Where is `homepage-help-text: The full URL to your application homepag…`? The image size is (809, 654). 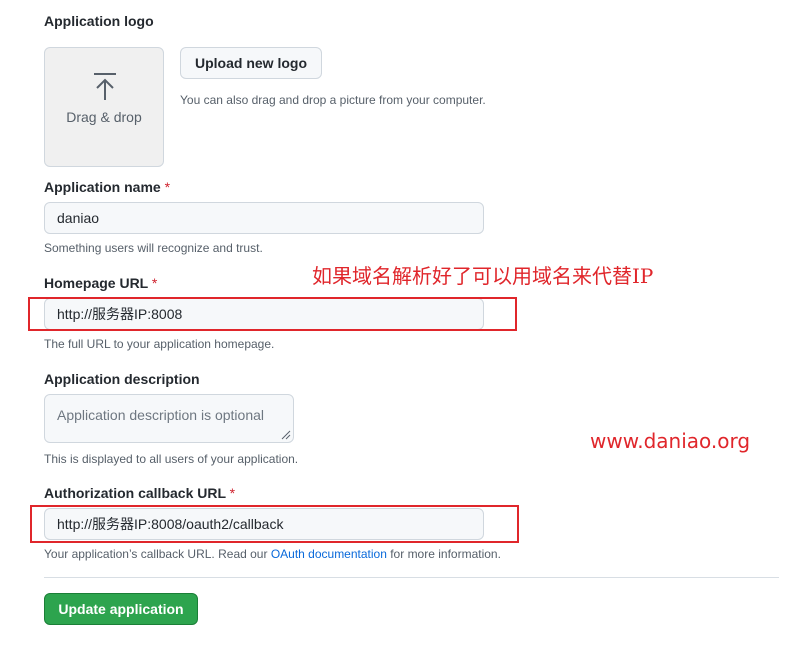 homepage-help-text: The full URL to your application homepag… is located at coordinates (159, 344).